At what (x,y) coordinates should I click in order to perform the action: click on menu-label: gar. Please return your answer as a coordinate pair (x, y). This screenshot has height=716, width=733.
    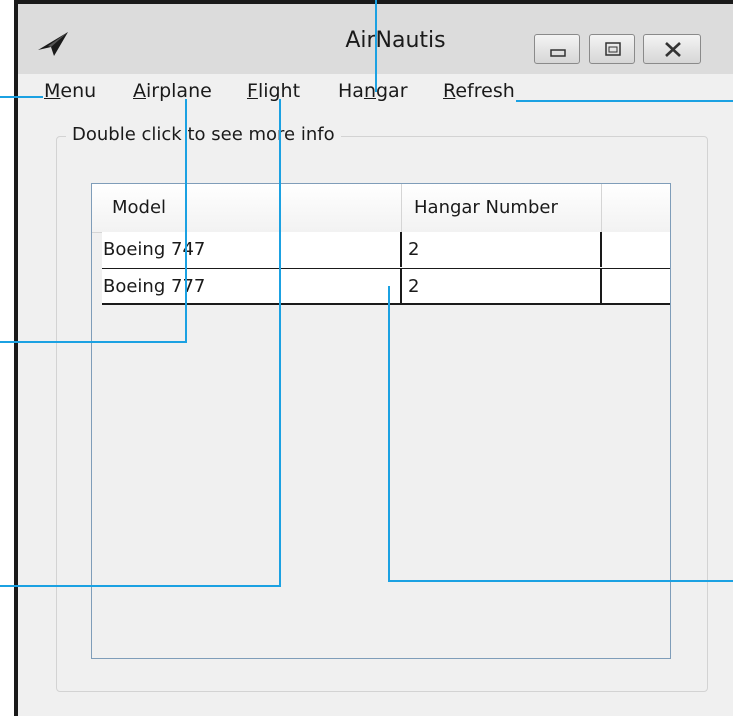
    Looking at the image, I should click on (391, 91).